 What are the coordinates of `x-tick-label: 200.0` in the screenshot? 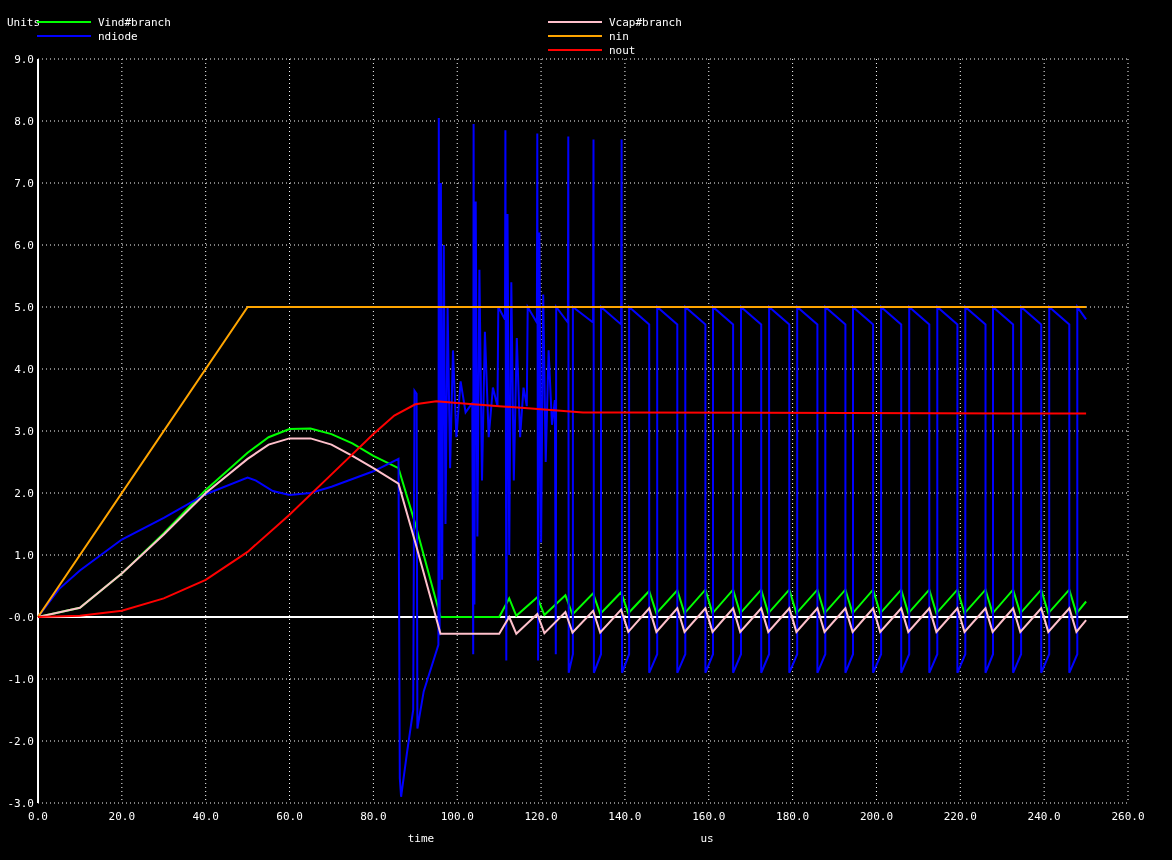 It's located at (876, 816).